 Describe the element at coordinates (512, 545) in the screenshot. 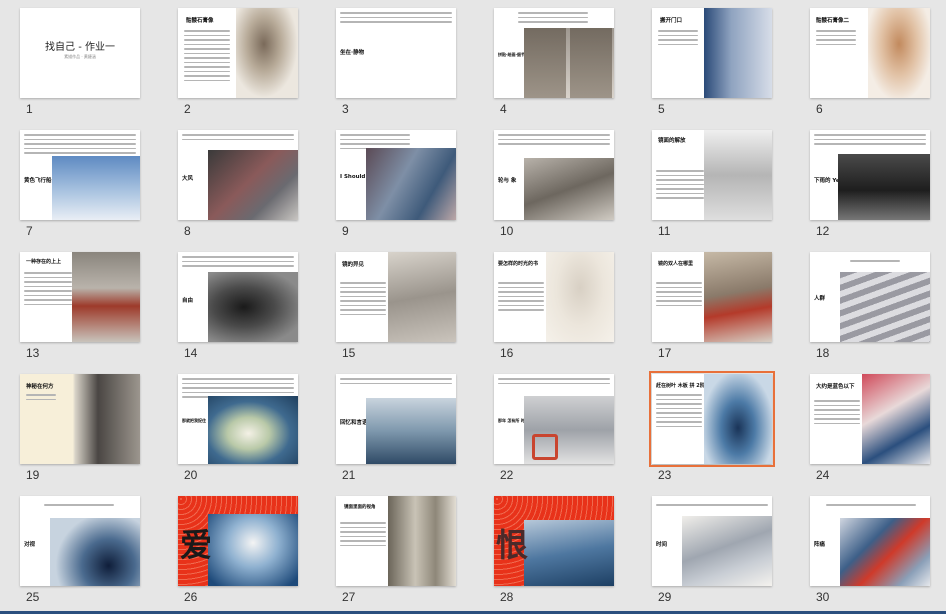

I see `slide-title: 恨` at that location.